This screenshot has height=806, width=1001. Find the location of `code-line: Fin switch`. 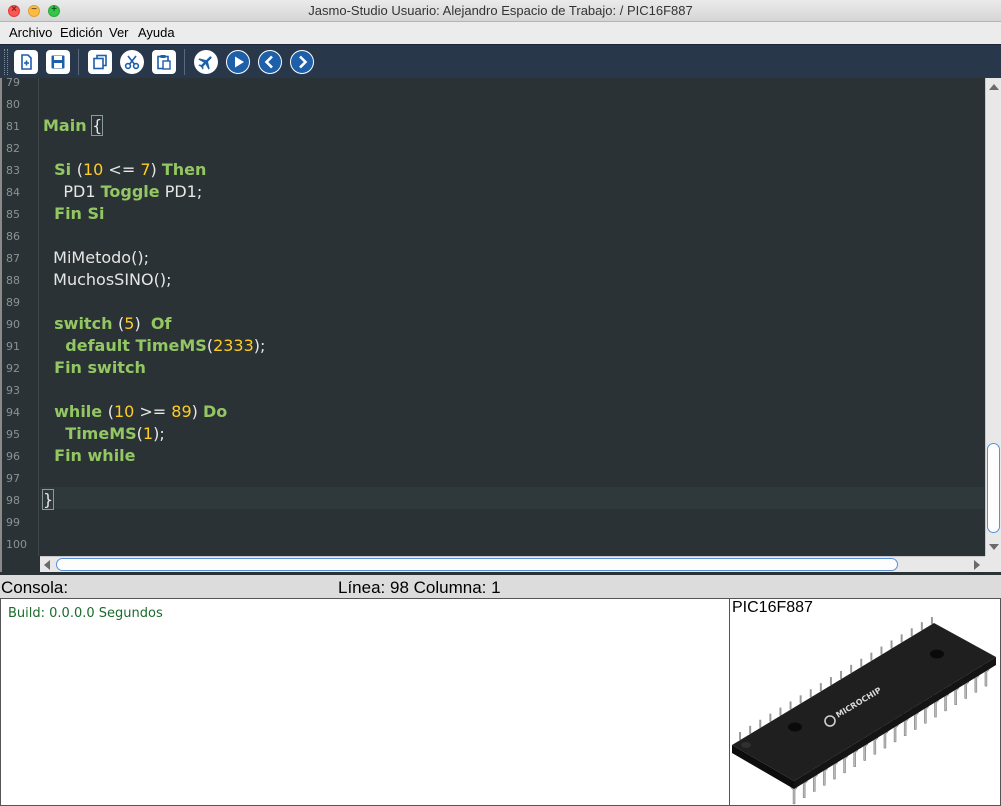

code-line: Fin switch is located at coordinates (94, 368).